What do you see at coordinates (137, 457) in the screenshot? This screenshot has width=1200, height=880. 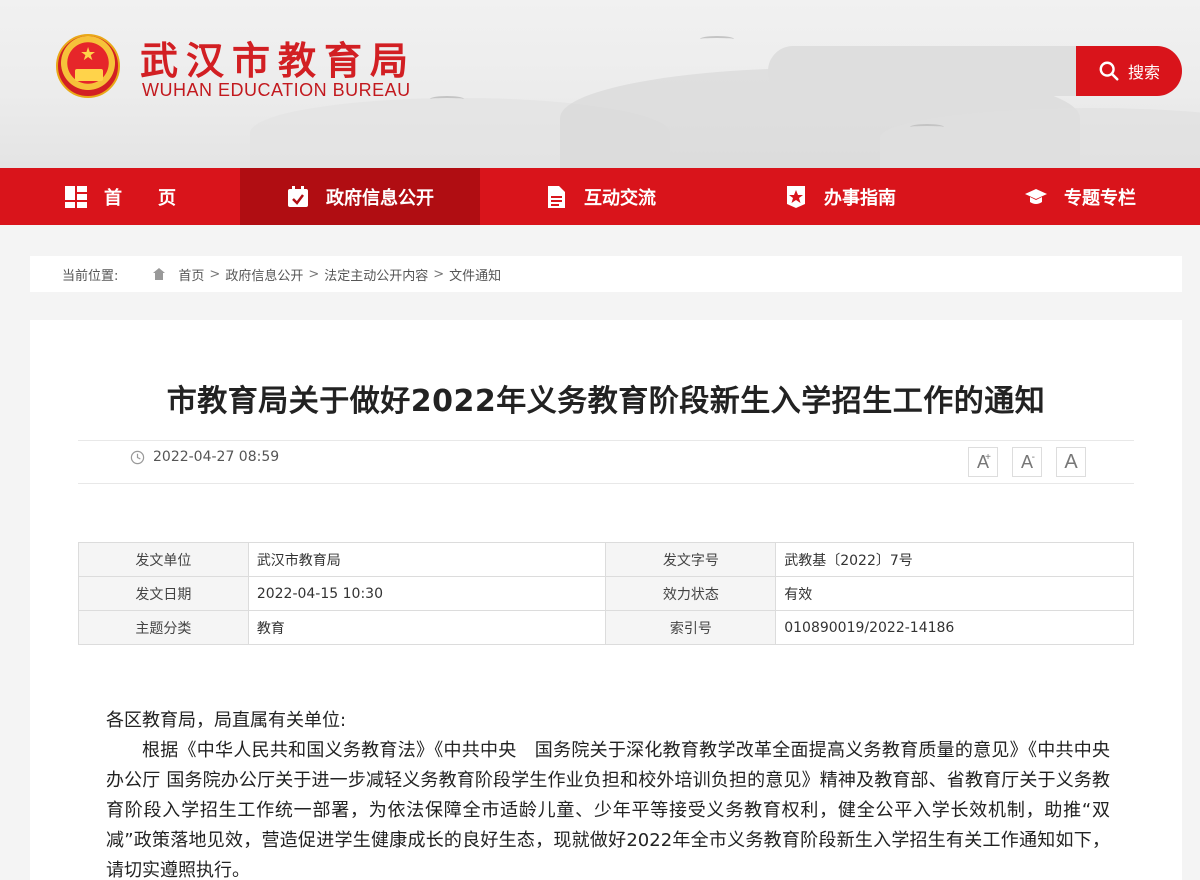 I see `clock-icon` at bounding box center [137, 457].